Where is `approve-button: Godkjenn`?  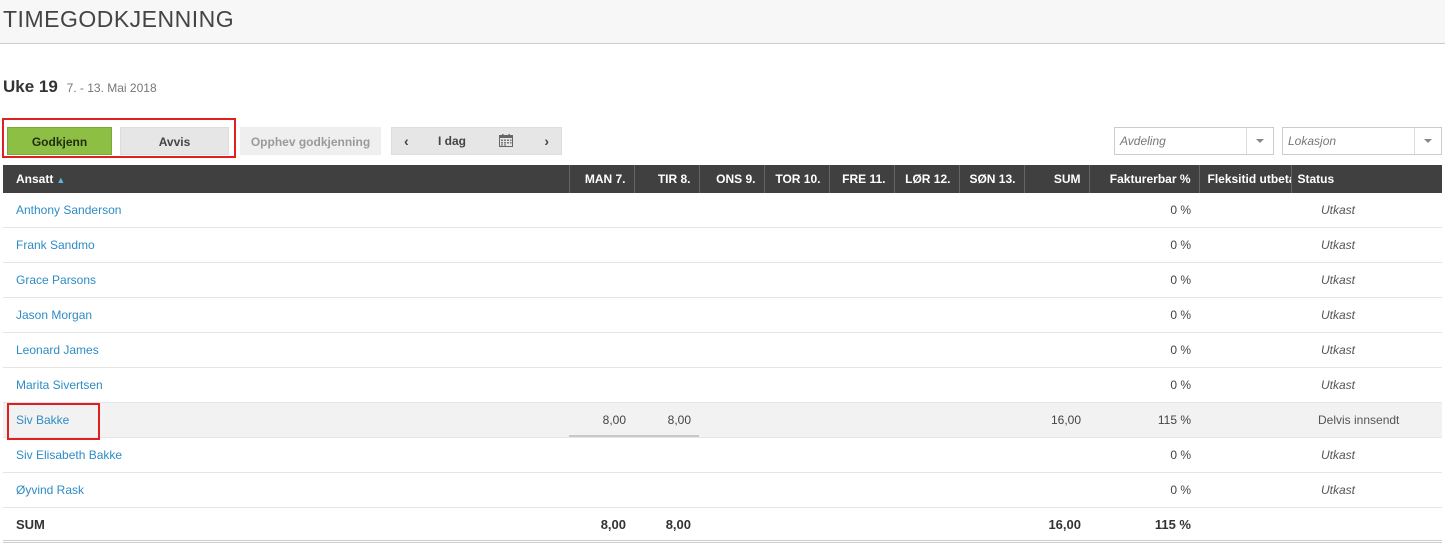 approve-button: Godkjenn is located at coordinates (59, 141).